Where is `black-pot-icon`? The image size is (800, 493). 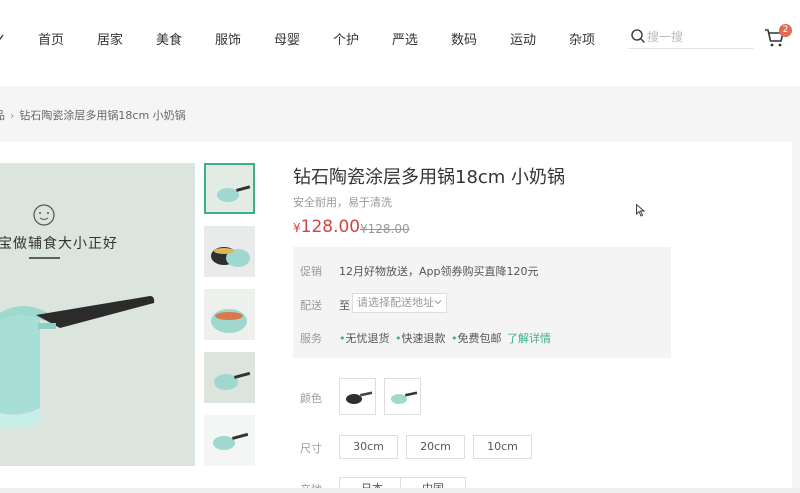 black-pot-icon is located at coordinates (359, 397).